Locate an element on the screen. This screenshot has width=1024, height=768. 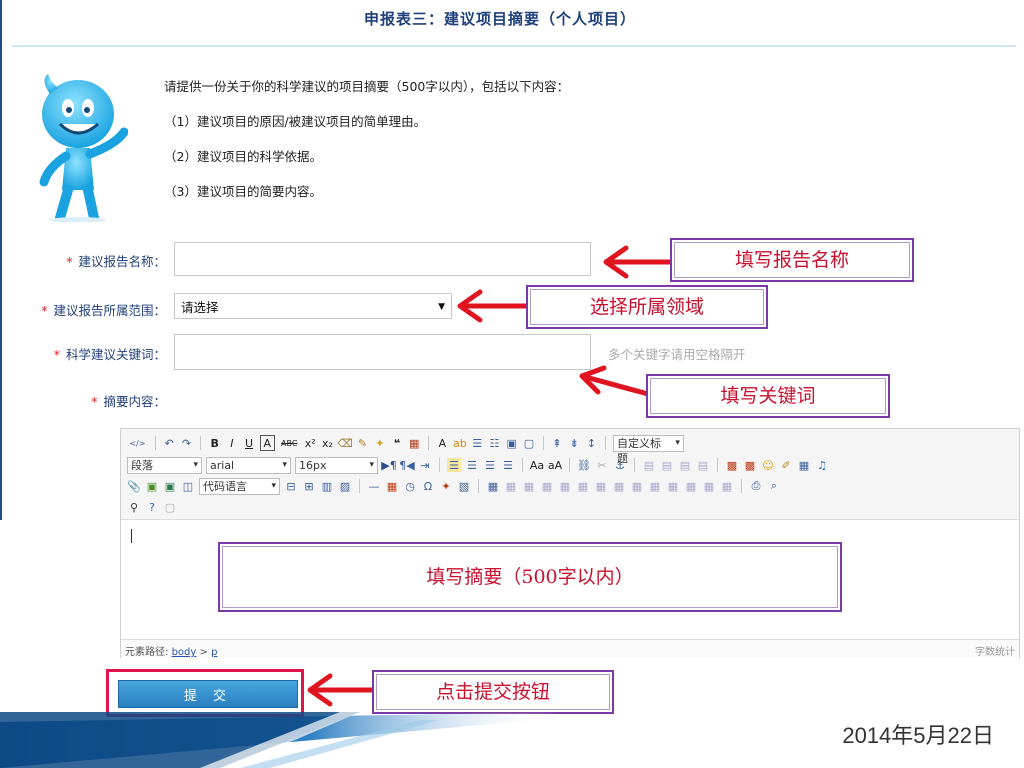
emotion-icon: ☺ is located at coordinates (768, 465).